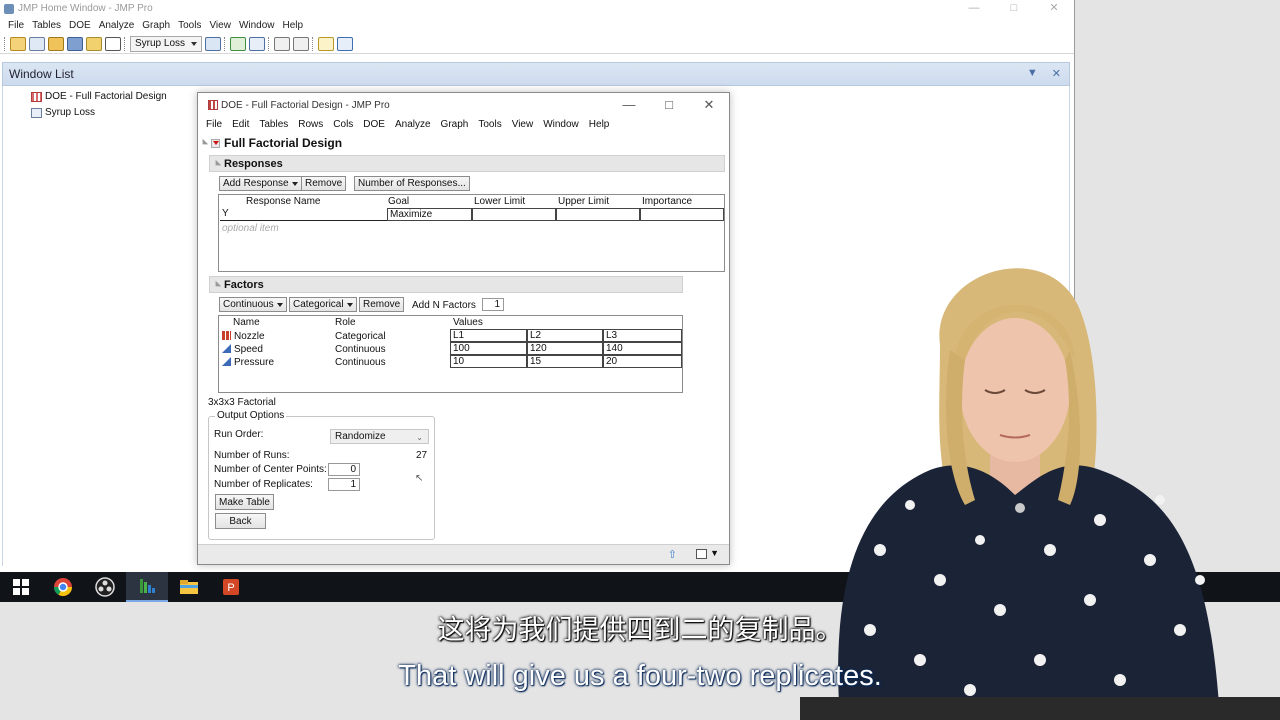  Describe the element at coordinates (1014, 8) in the screenshot. I see `maximize-button: □` at that location.